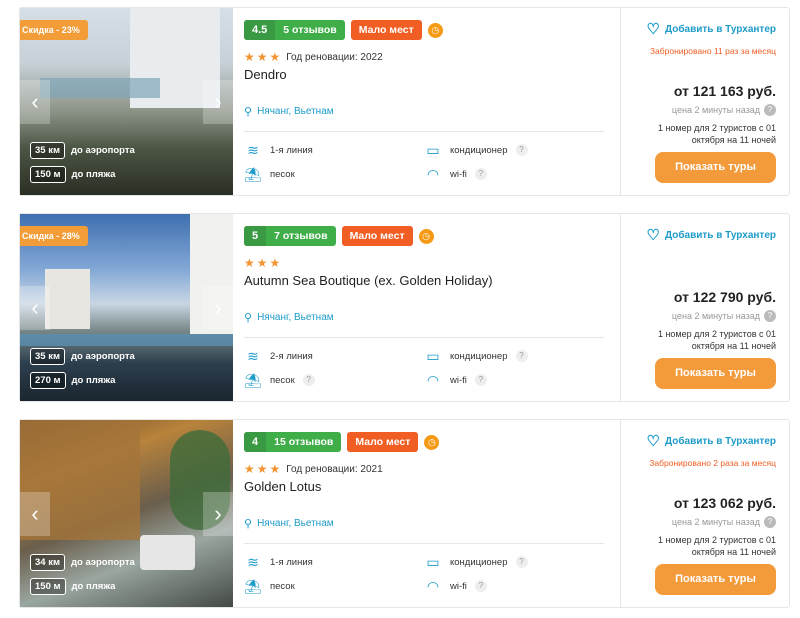 Image resolution: width=800 pixels, height=618 pixels. I want to click on rating-badge: 5 7 отзывов, so click(290, 236).